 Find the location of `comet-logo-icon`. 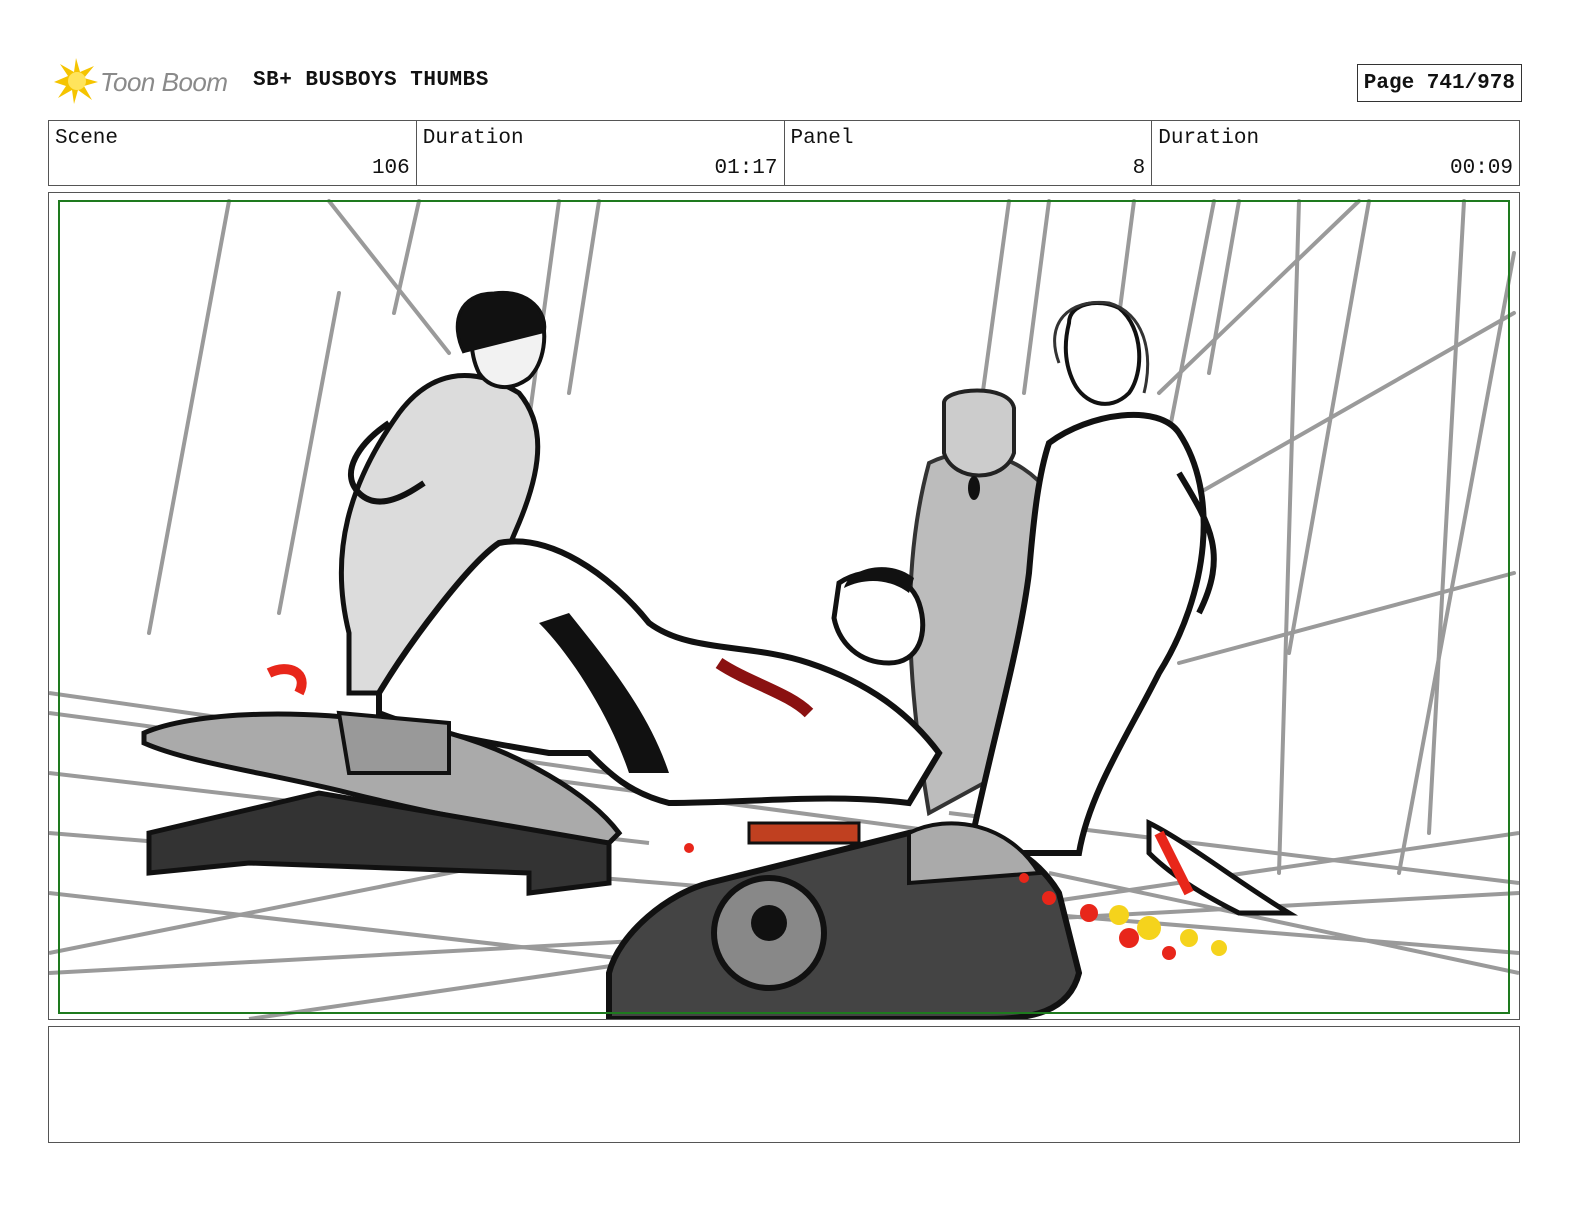

comet-logo-icon is located at coordinates (76, 81).